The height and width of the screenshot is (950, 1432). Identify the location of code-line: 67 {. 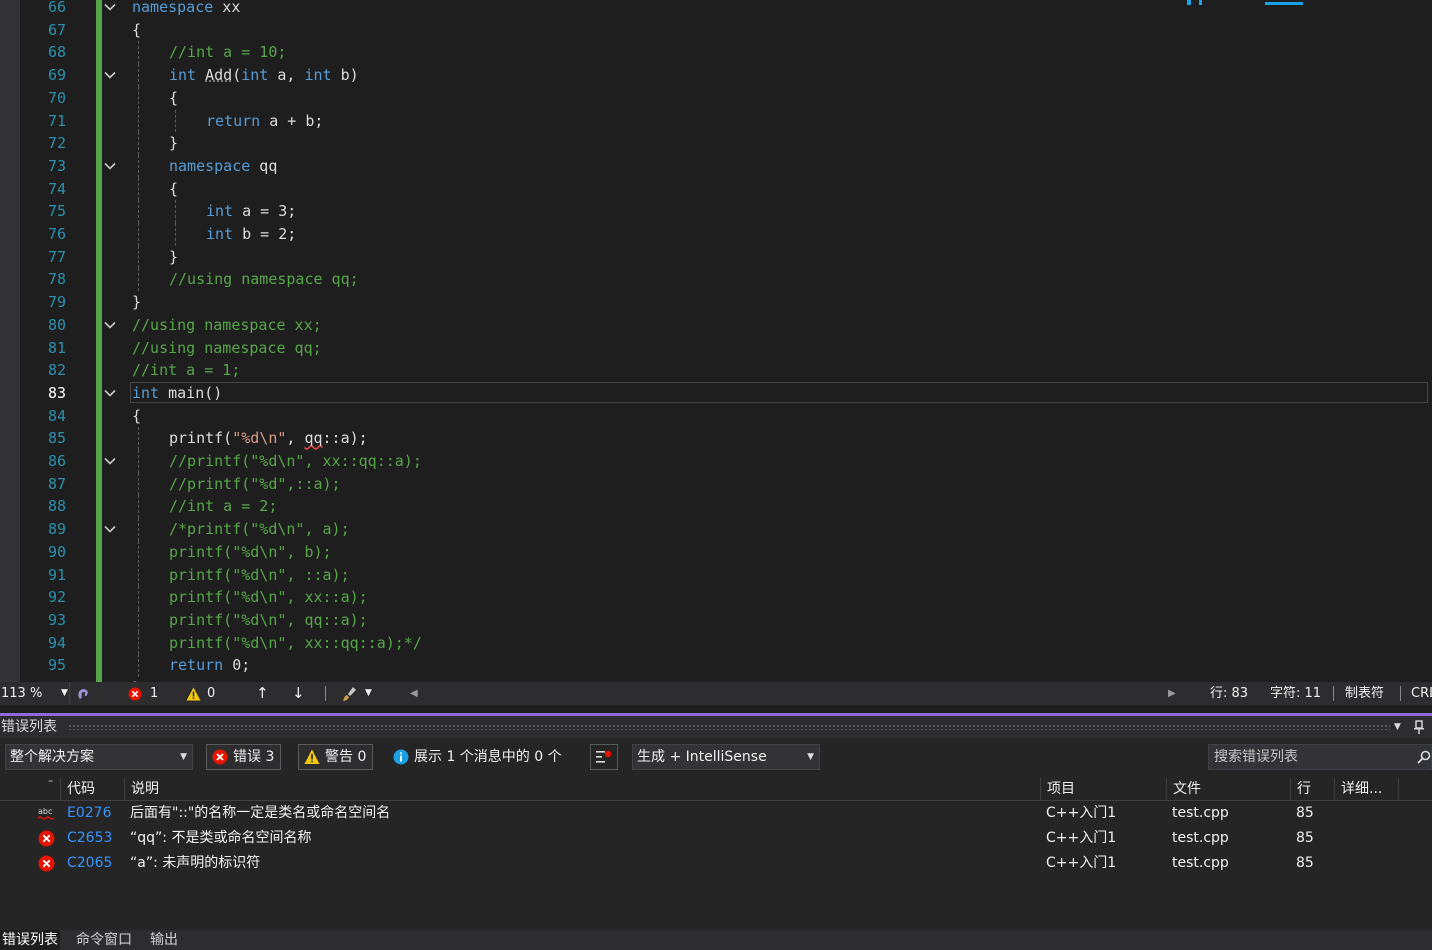
(716, 30).